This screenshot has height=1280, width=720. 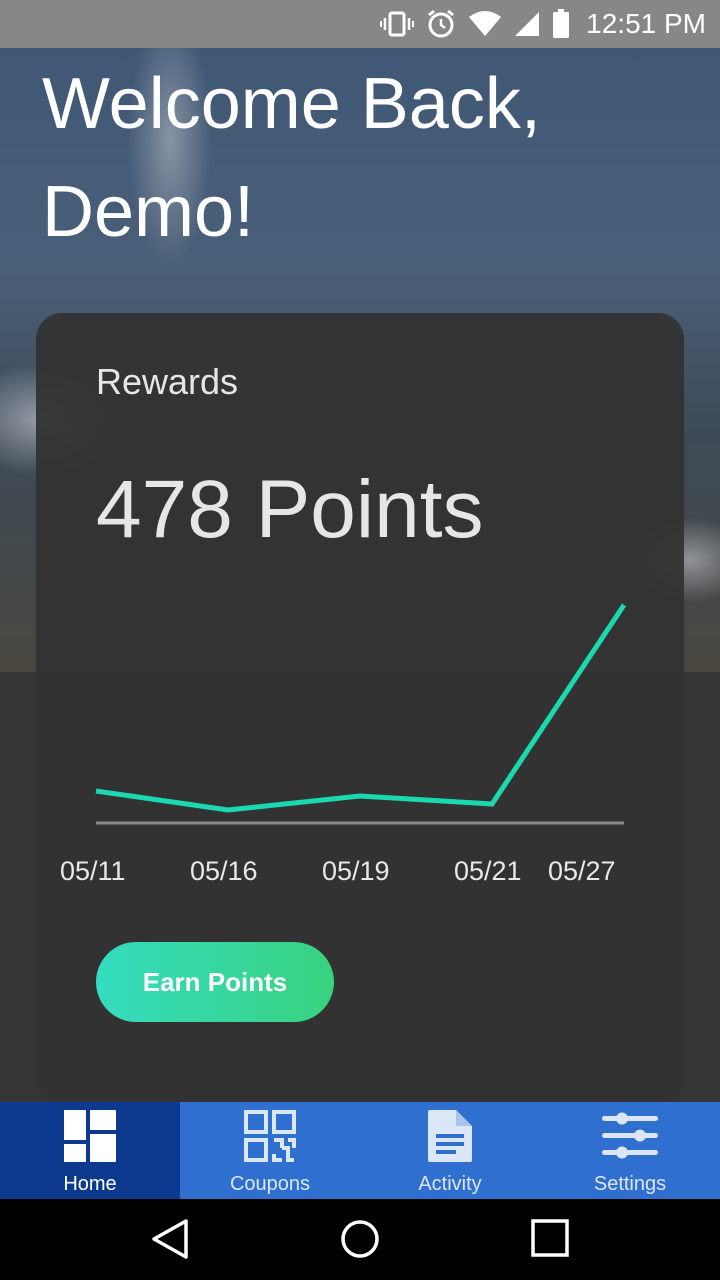 I want to click on nav-item-settings: Settings, so click(x=630, y=1150).